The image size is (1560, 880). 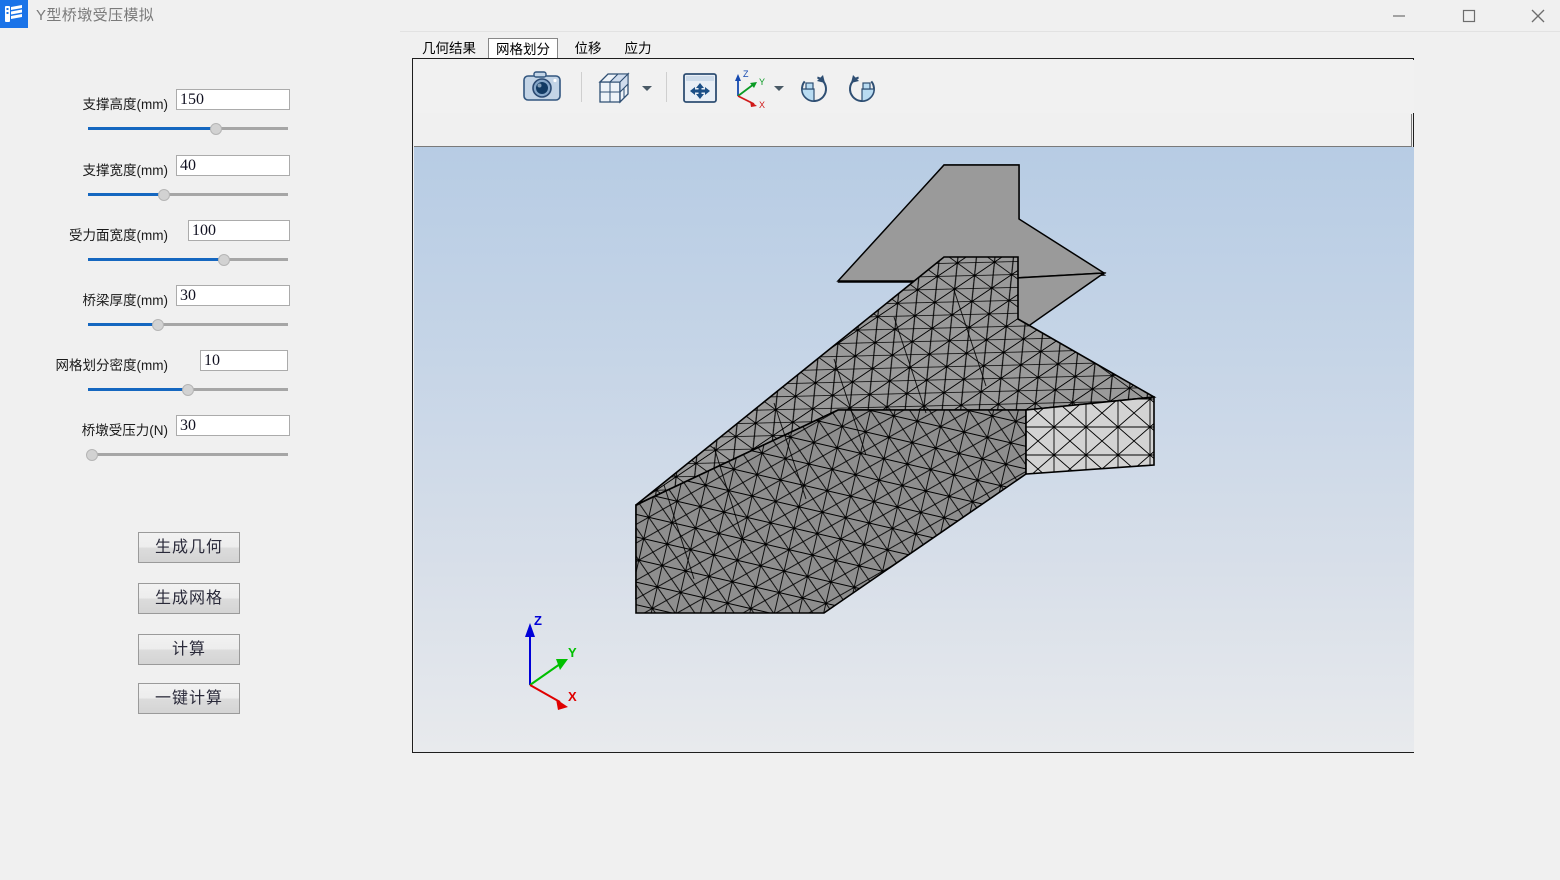 What do you see at coordinates (200, 445) in the screenshot?
I see `param-row-pier-load: 桥墩受压力(N)` at bounding box center [200, 445].